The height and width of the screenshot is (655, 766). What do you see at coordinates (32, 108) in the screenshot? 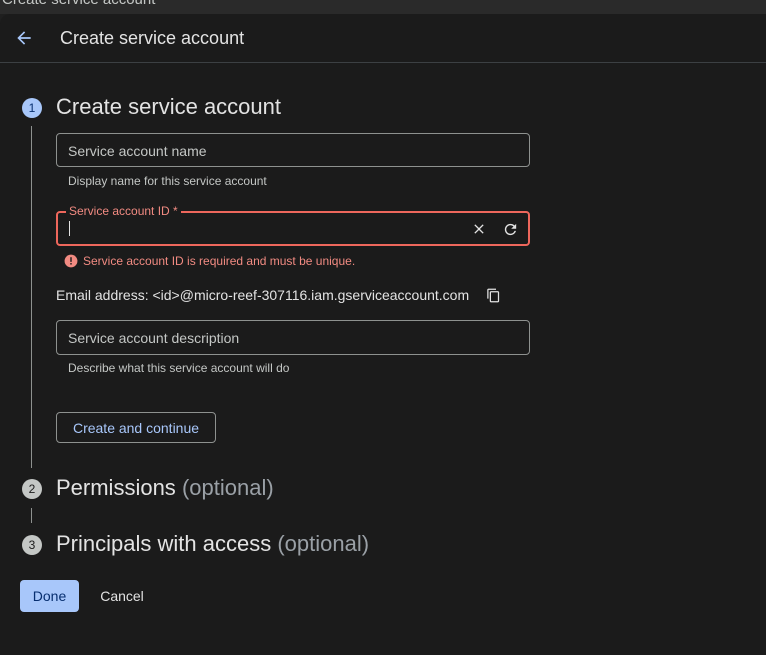
I see `step-1-indicator: 1` at bounding box center [32, 108].